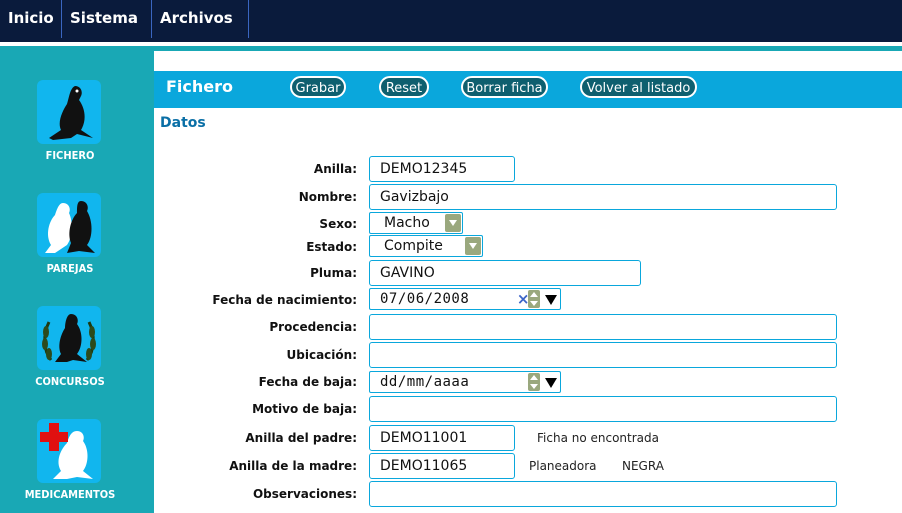 The width and height of the screenshot is (902, 513). I want to click on nombre-field: Gavizbajo, so click(603, 197).